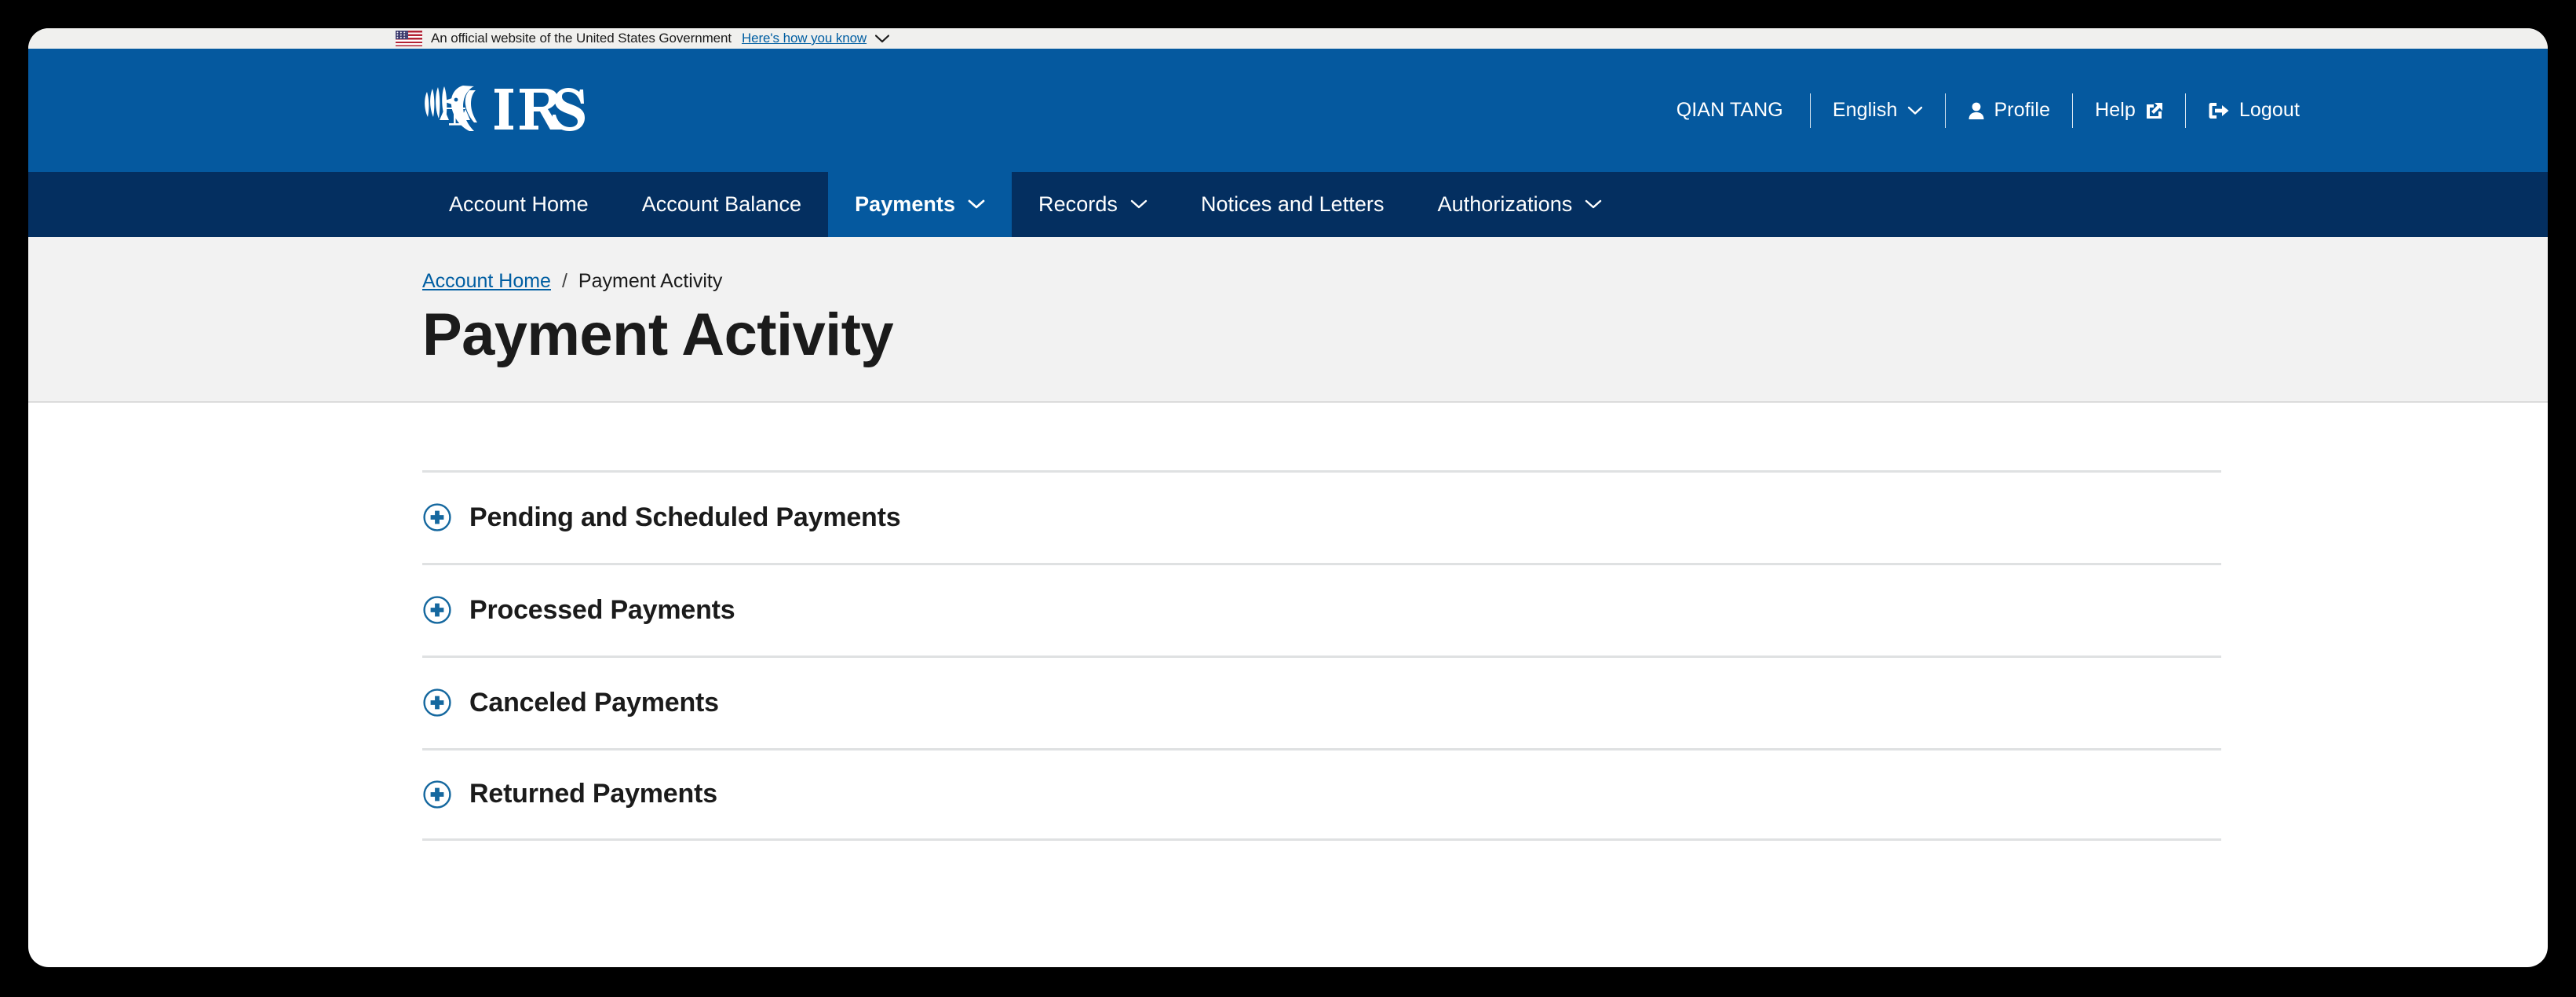 The image size is (2576, 997). I want to click on irs-logo, so click(504, 110).